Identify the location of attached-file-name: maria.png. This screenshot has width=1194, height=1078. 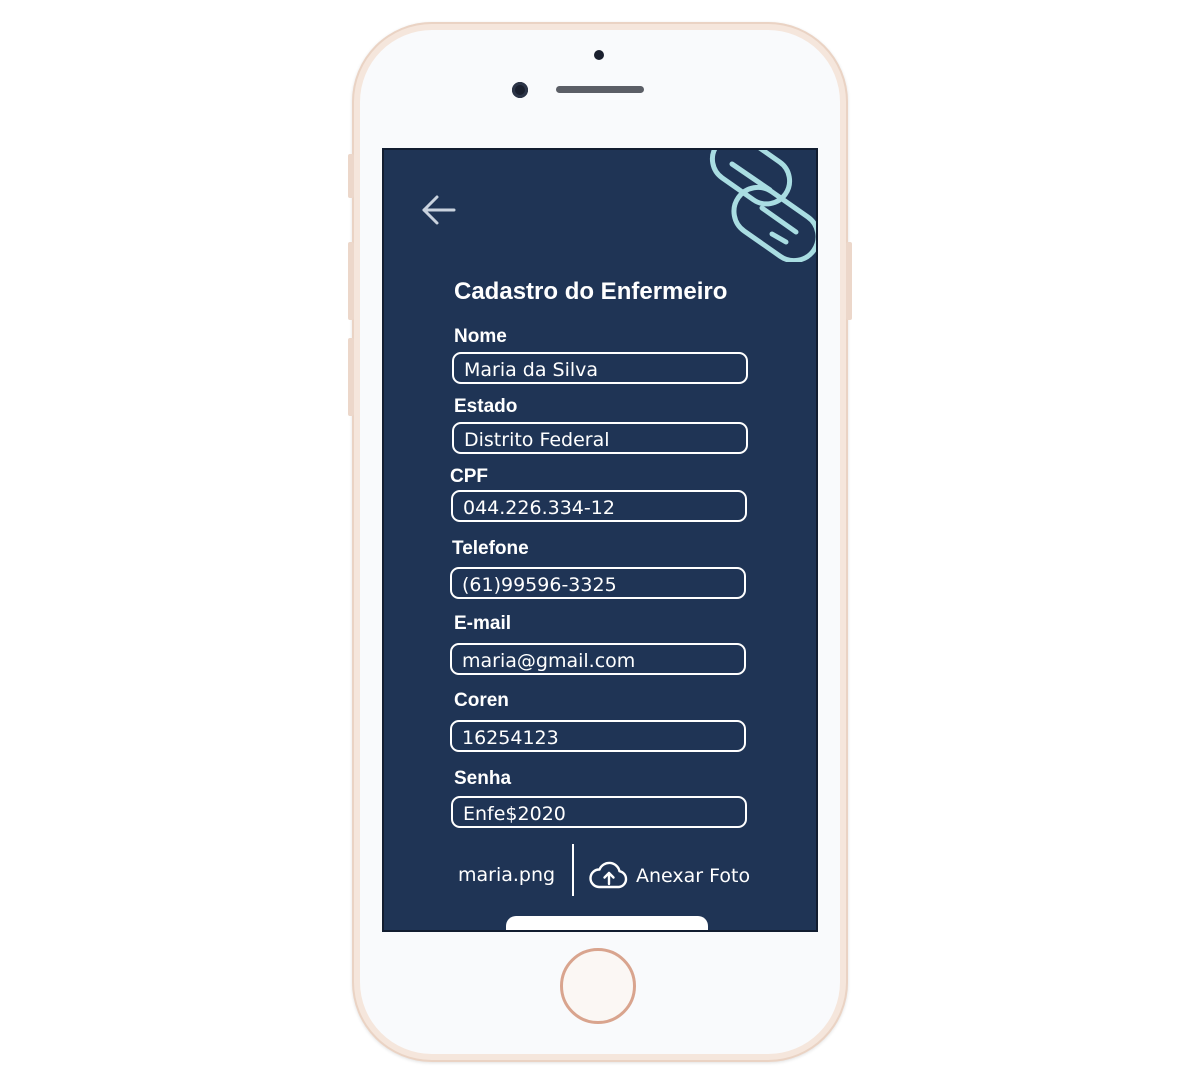
(507, 875).